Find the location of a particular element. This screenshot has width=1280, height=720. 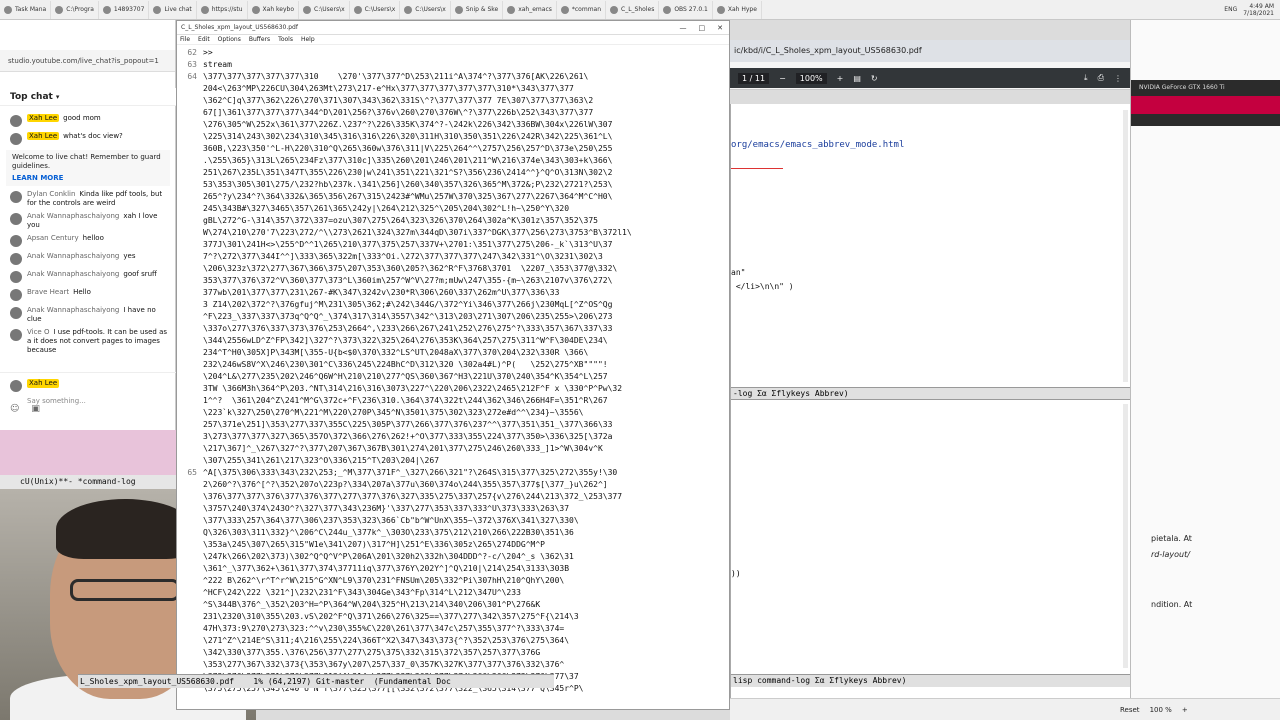

zoom-out-icon: − is located at coordinates (782, 78).